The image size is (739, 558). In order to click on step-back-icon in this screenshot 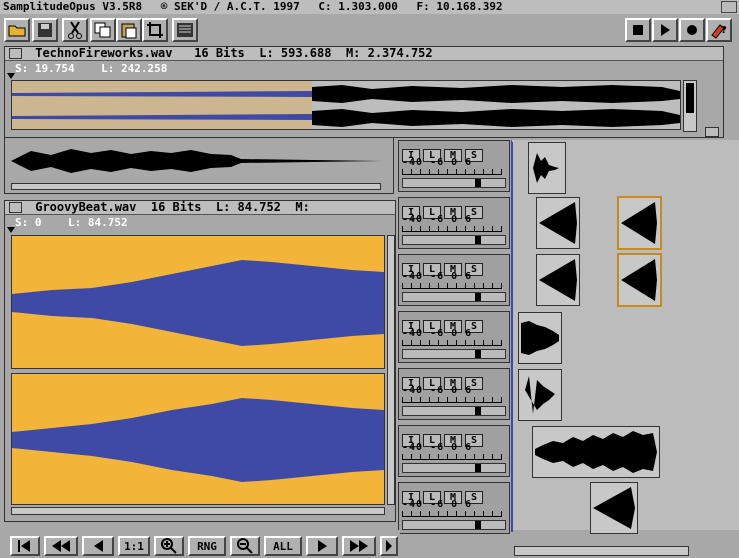, I will do `click(98, 546)`.